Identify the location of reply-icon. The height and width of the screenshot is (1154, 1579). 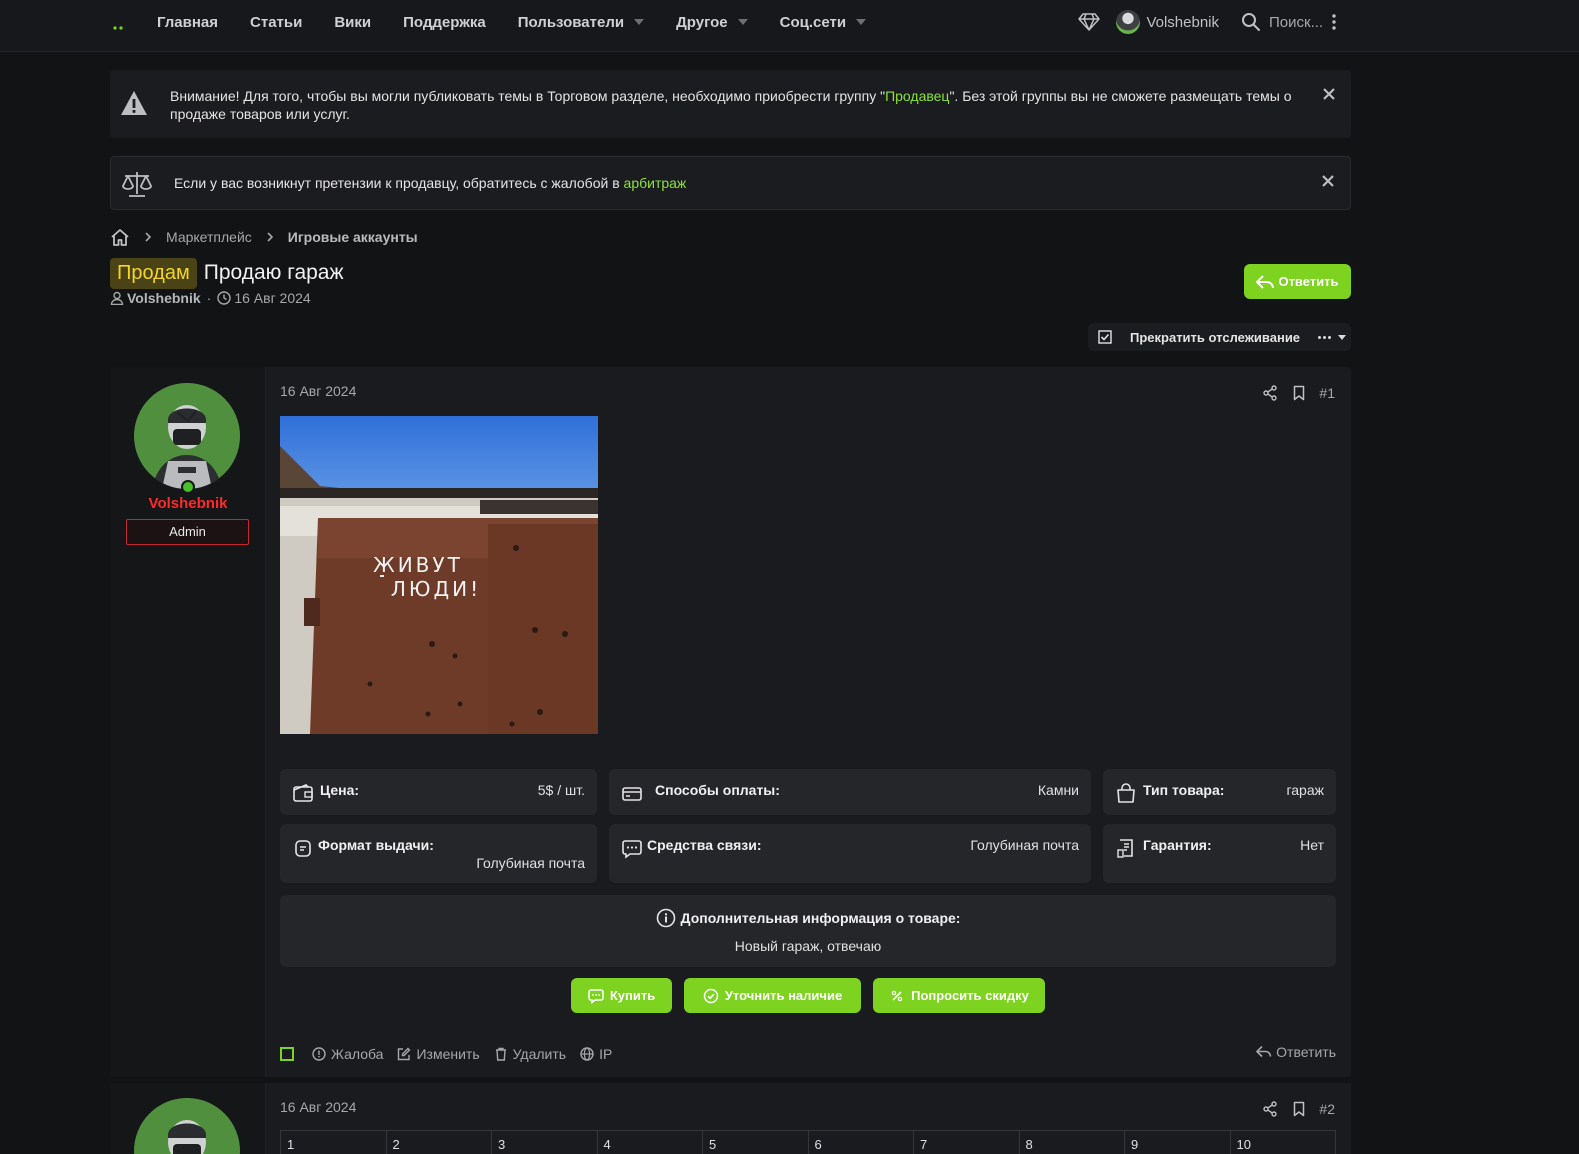
(1265, 281).